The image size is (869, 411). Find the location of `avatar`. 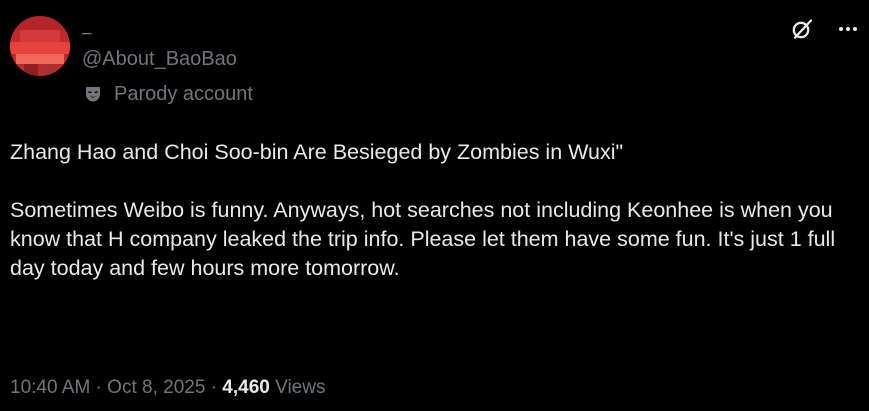

avatar is located at coordinates (40, 46).